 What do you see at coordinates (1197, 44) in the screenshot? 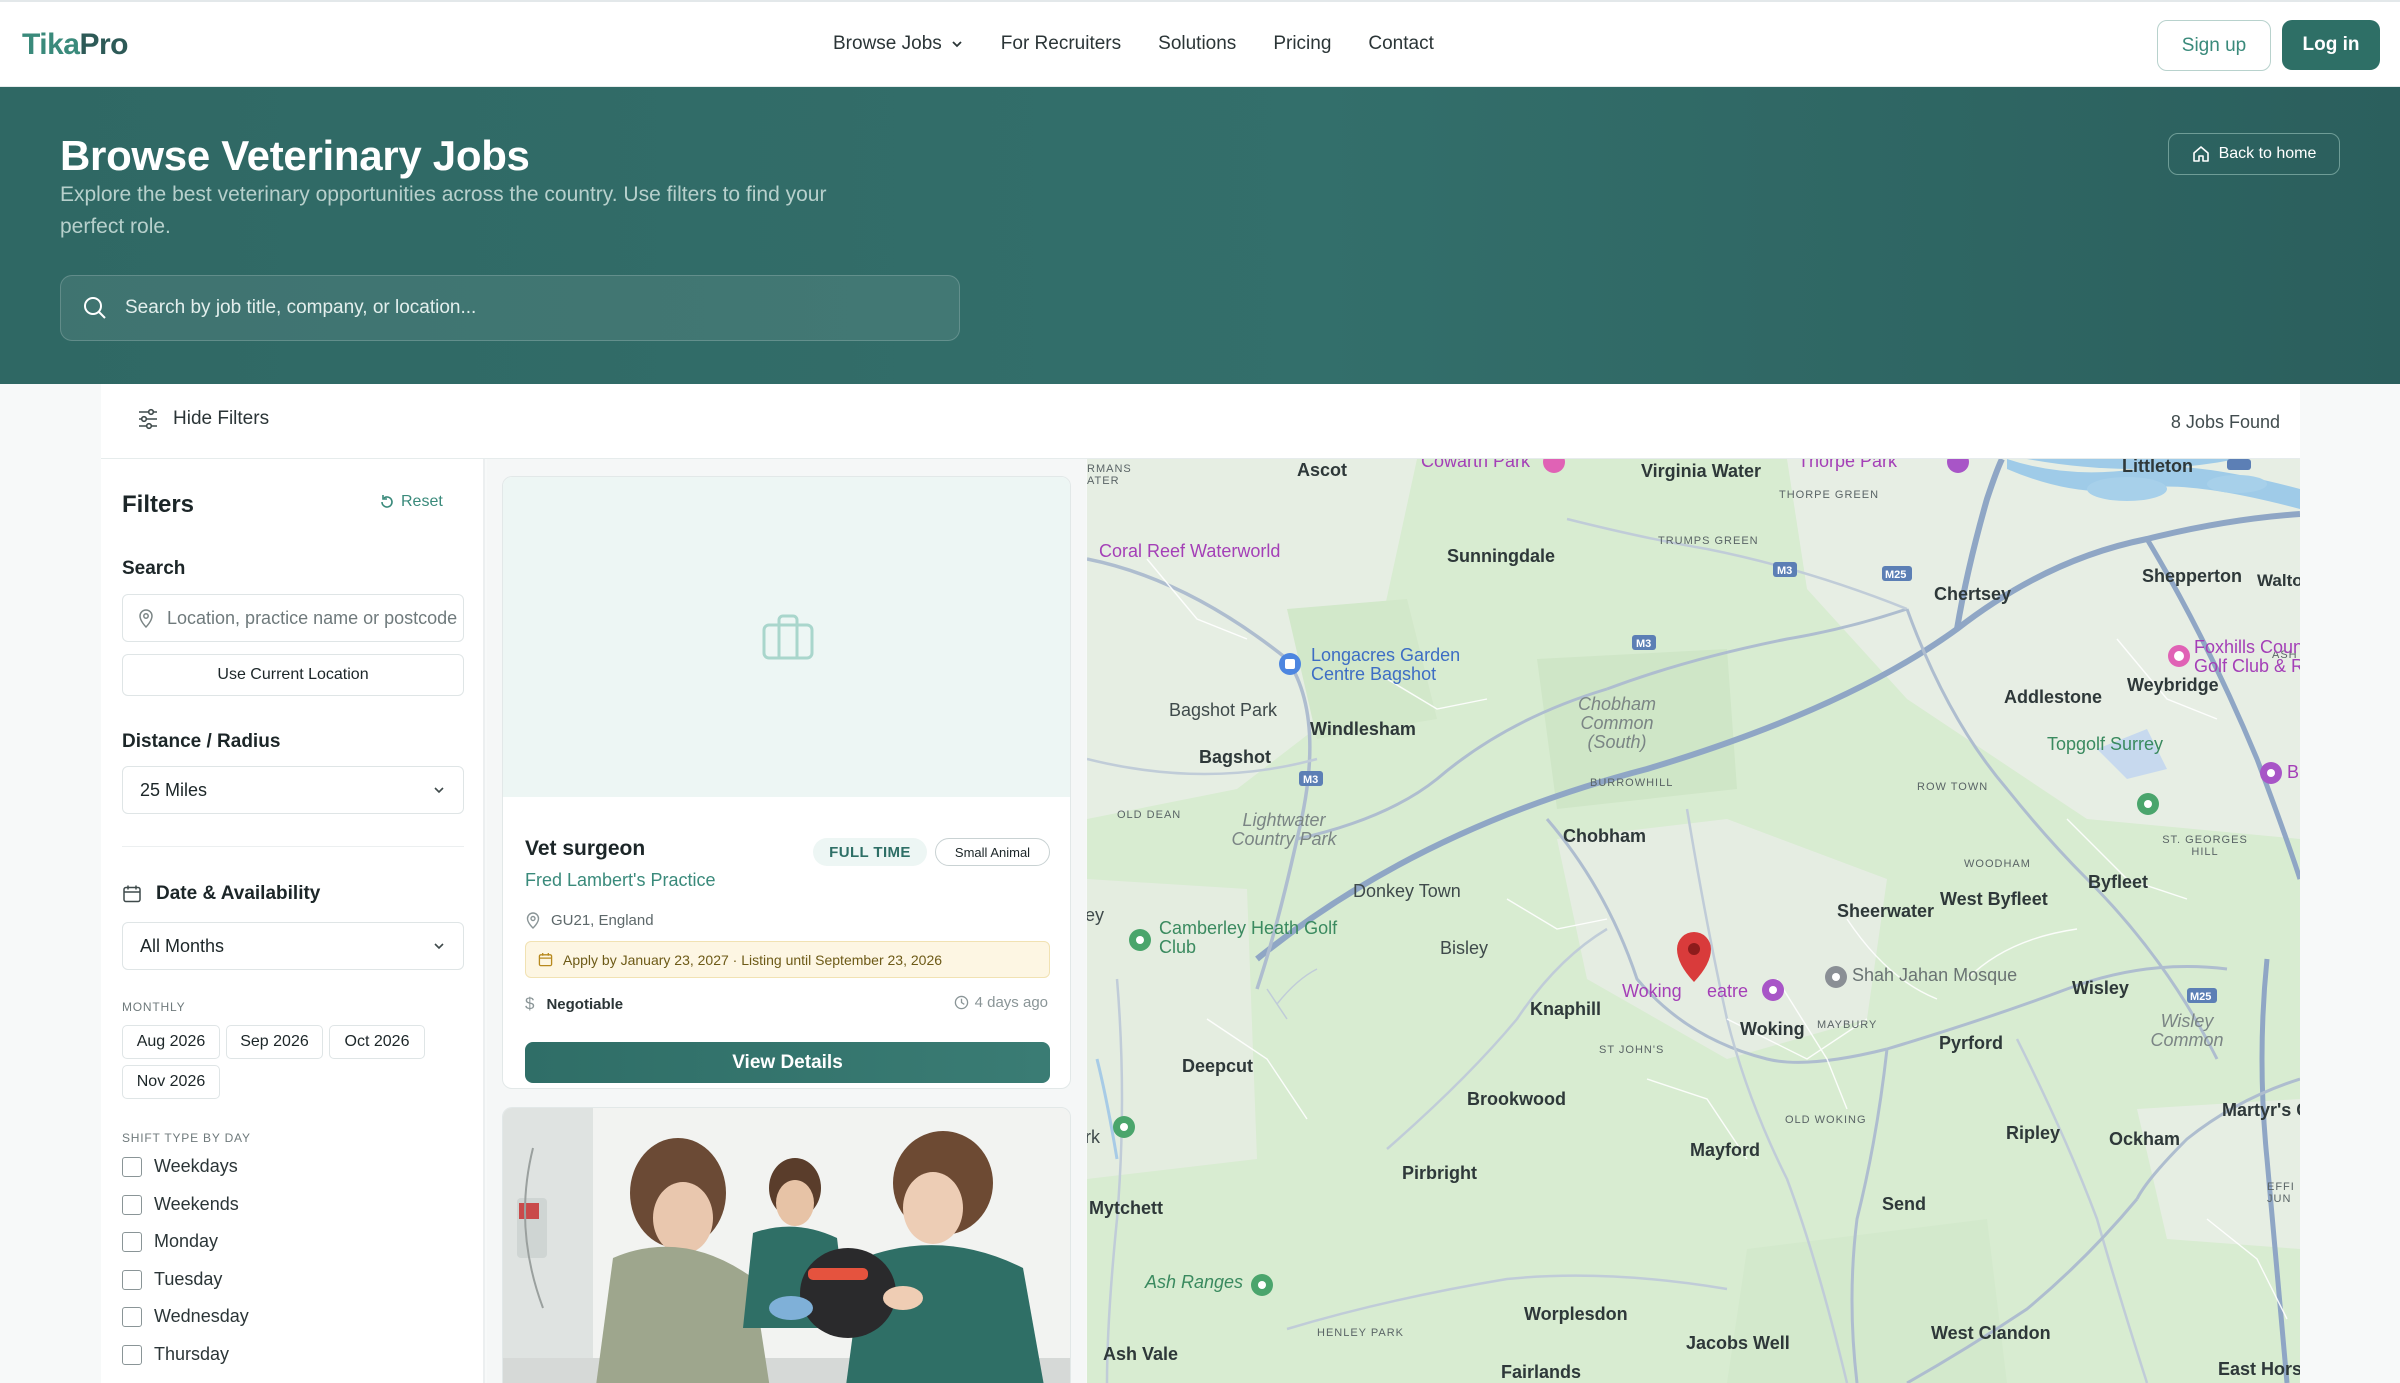
I see `nav-solutions: Solutions` at bounding box center [1197, 44].